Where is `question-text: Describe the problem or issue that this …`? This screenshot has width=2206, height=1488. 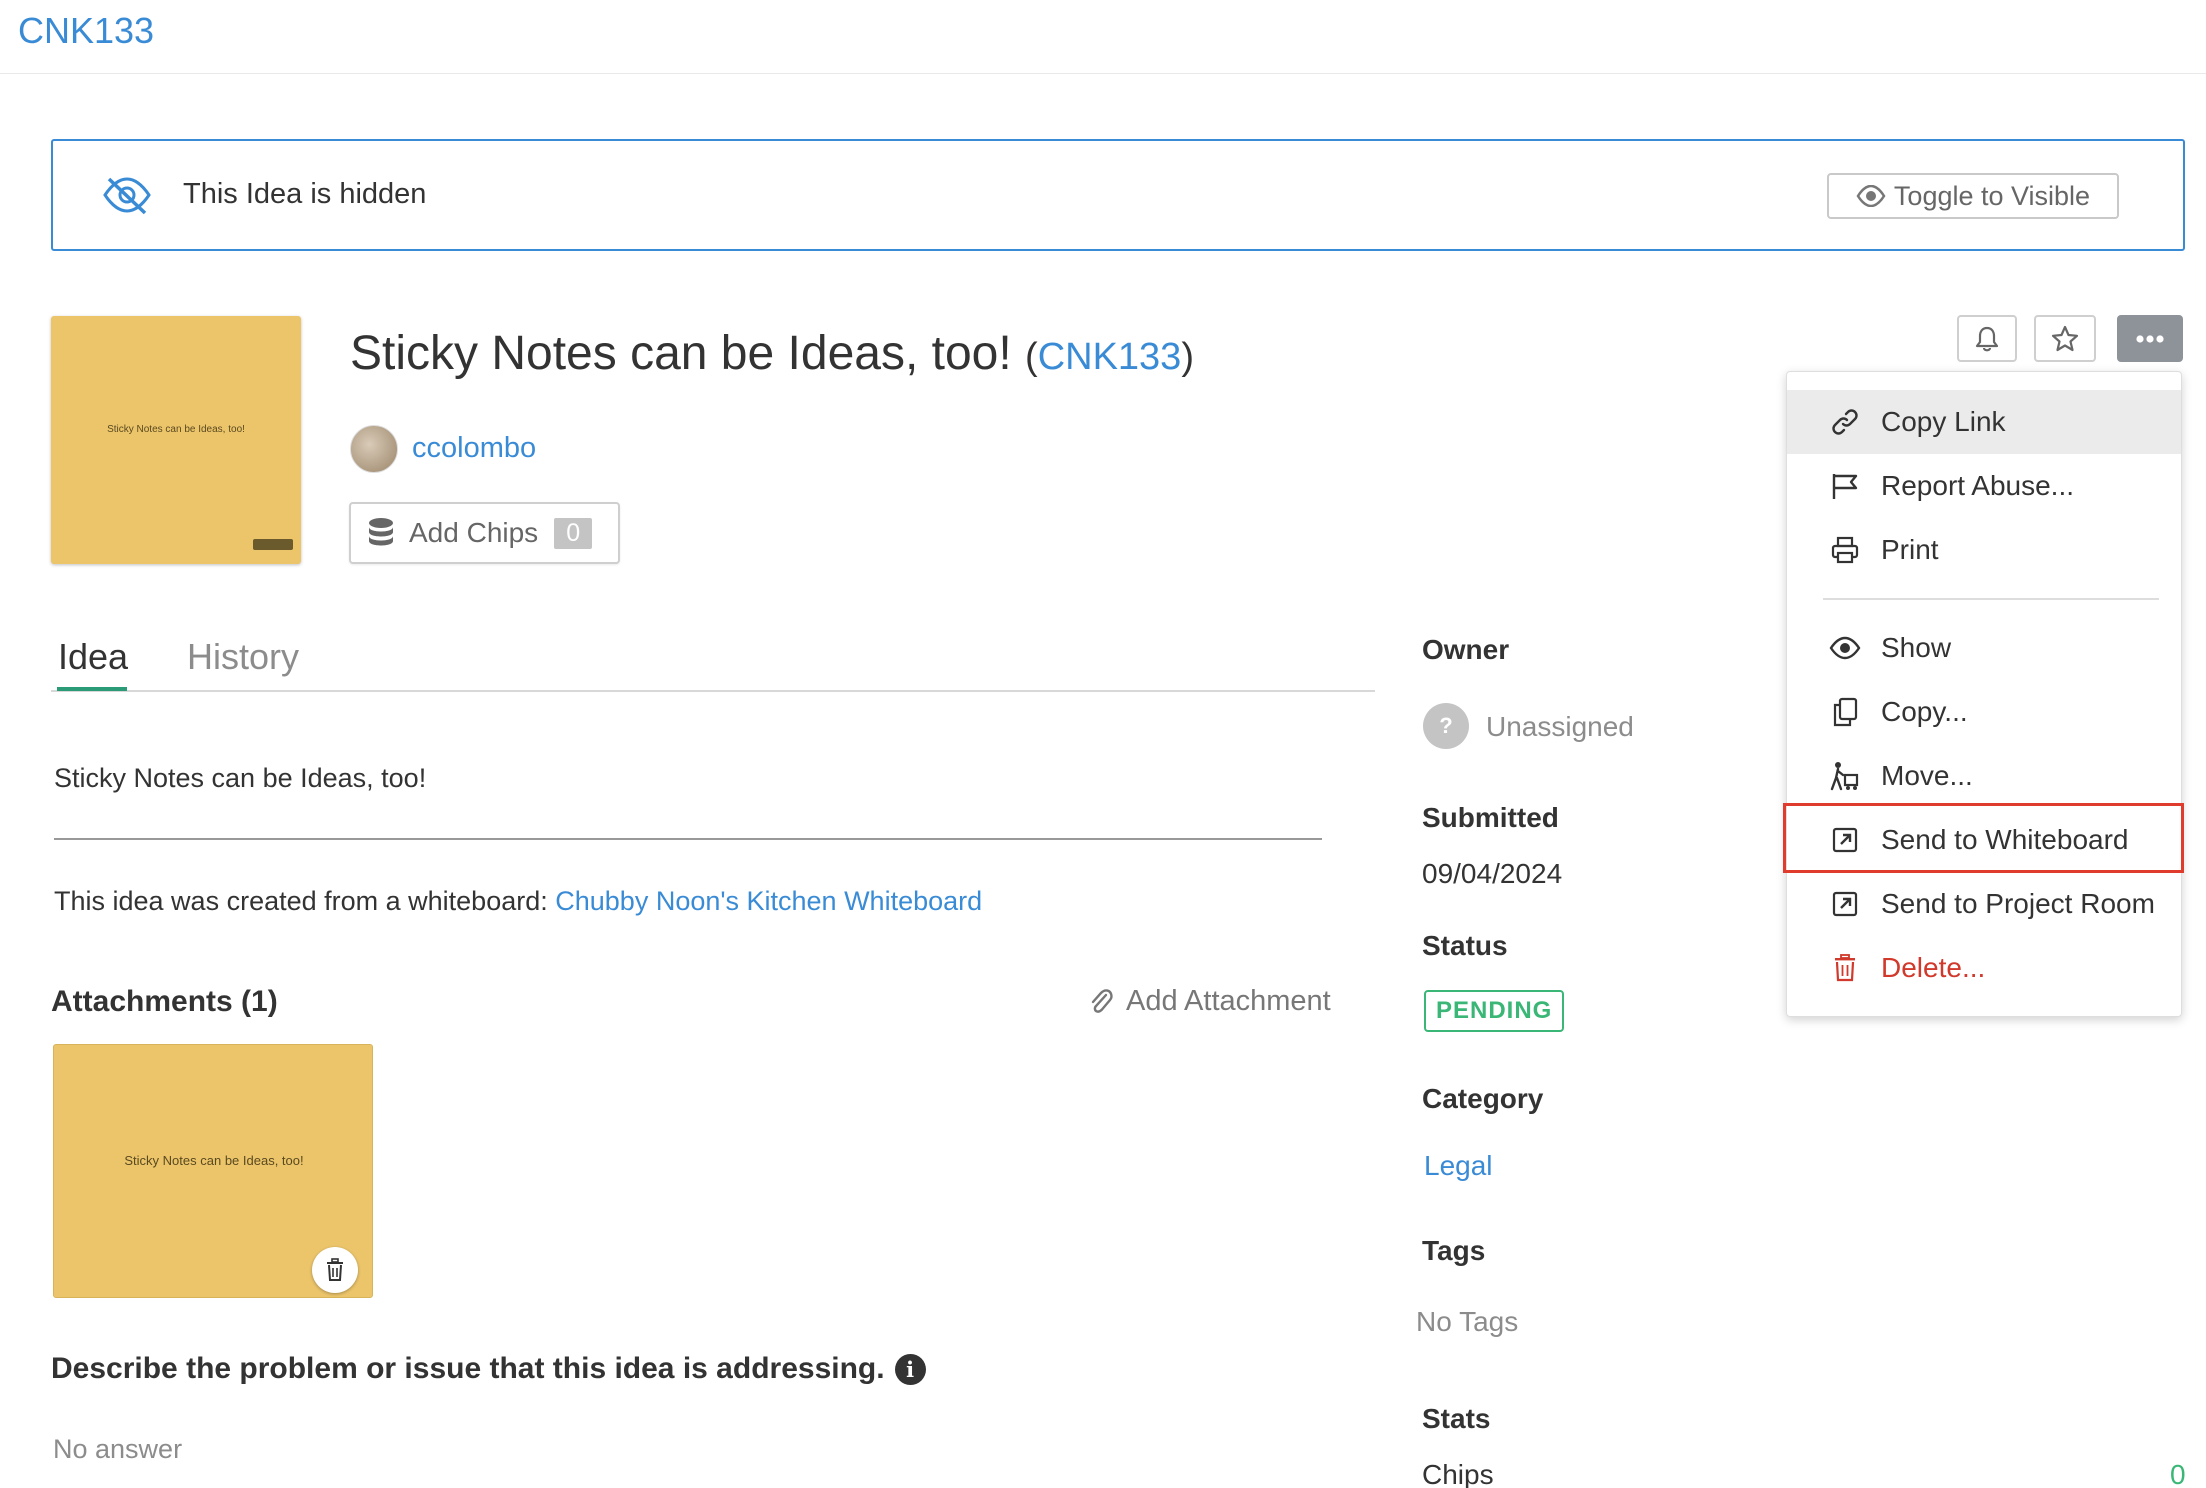 question-text: Describe the problem or issue that this … is located at coordinates (468, 1368).